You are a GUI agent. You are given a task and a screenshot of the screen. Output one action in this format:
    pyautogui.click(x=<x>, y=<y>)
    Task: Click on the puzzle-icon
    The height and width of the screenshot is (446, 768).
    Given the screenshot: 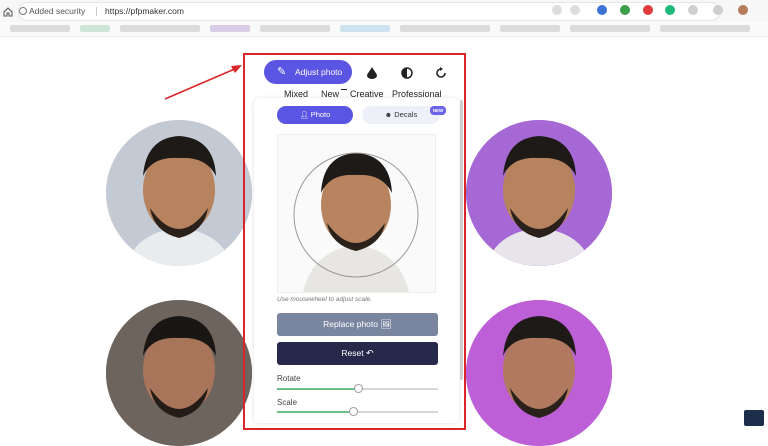 What is the action you would take?
    pyautogui.click(x=693, y=10)
    